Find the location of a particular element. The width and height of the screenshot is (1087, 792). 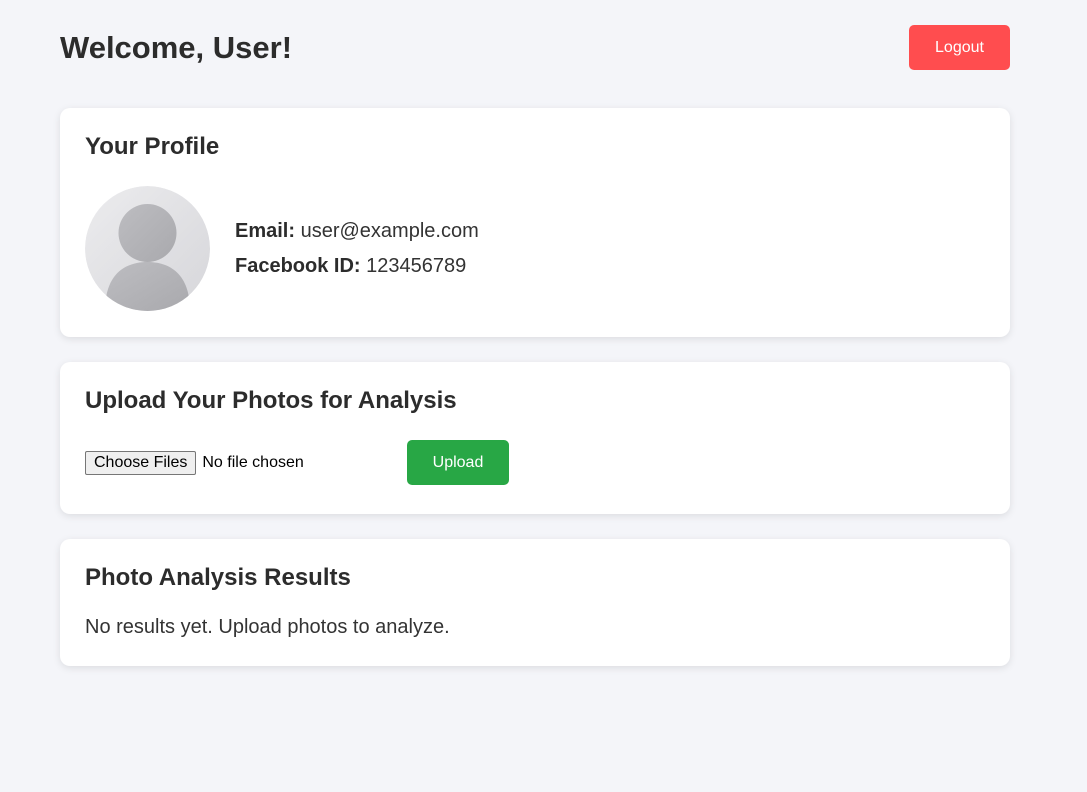

email-label: Email: is located at coordinates (265, 230).